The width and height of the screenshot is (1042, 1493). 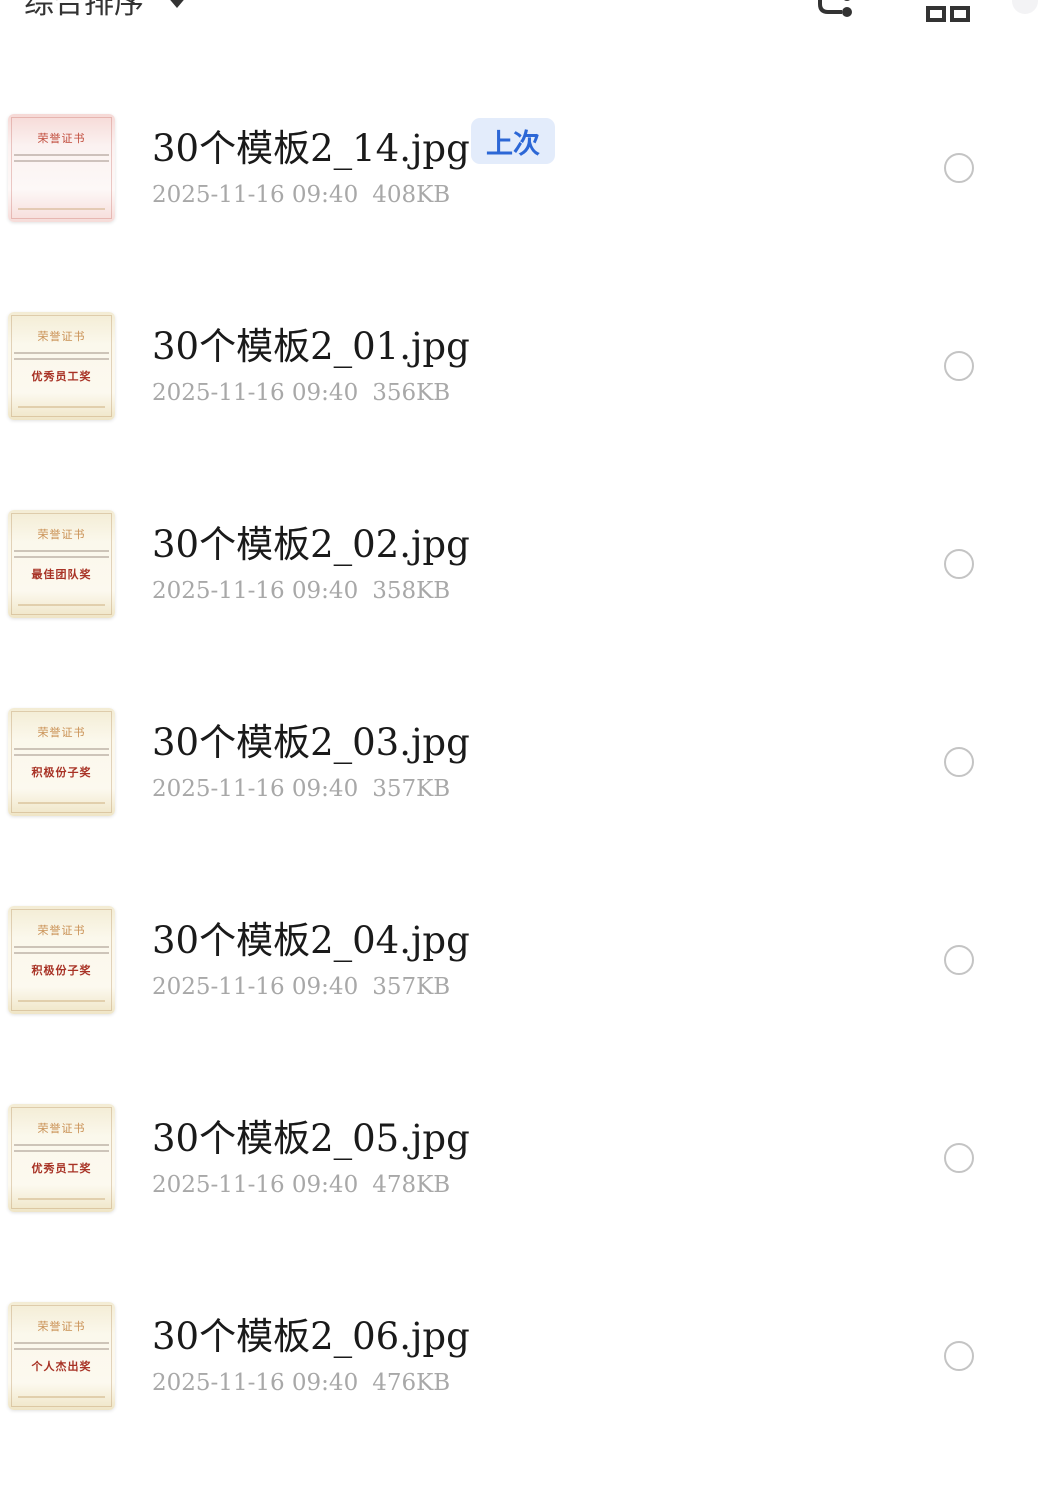 I want to click on chevron-down-icon, so click(x=177, y=4).